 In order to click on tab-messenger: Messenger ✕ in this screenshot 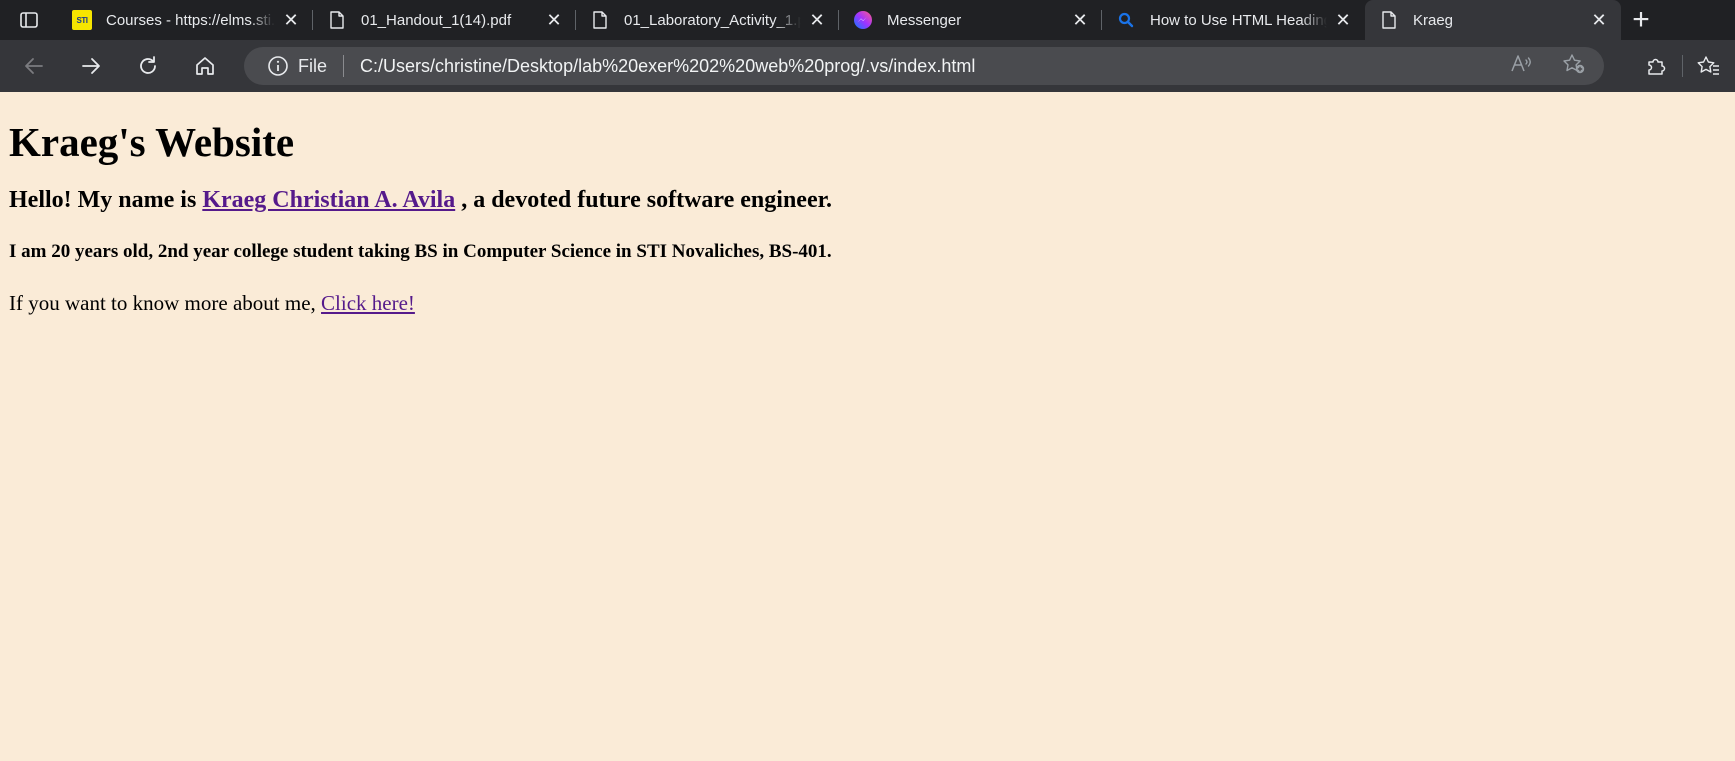, I will do `click(970, 20)`.